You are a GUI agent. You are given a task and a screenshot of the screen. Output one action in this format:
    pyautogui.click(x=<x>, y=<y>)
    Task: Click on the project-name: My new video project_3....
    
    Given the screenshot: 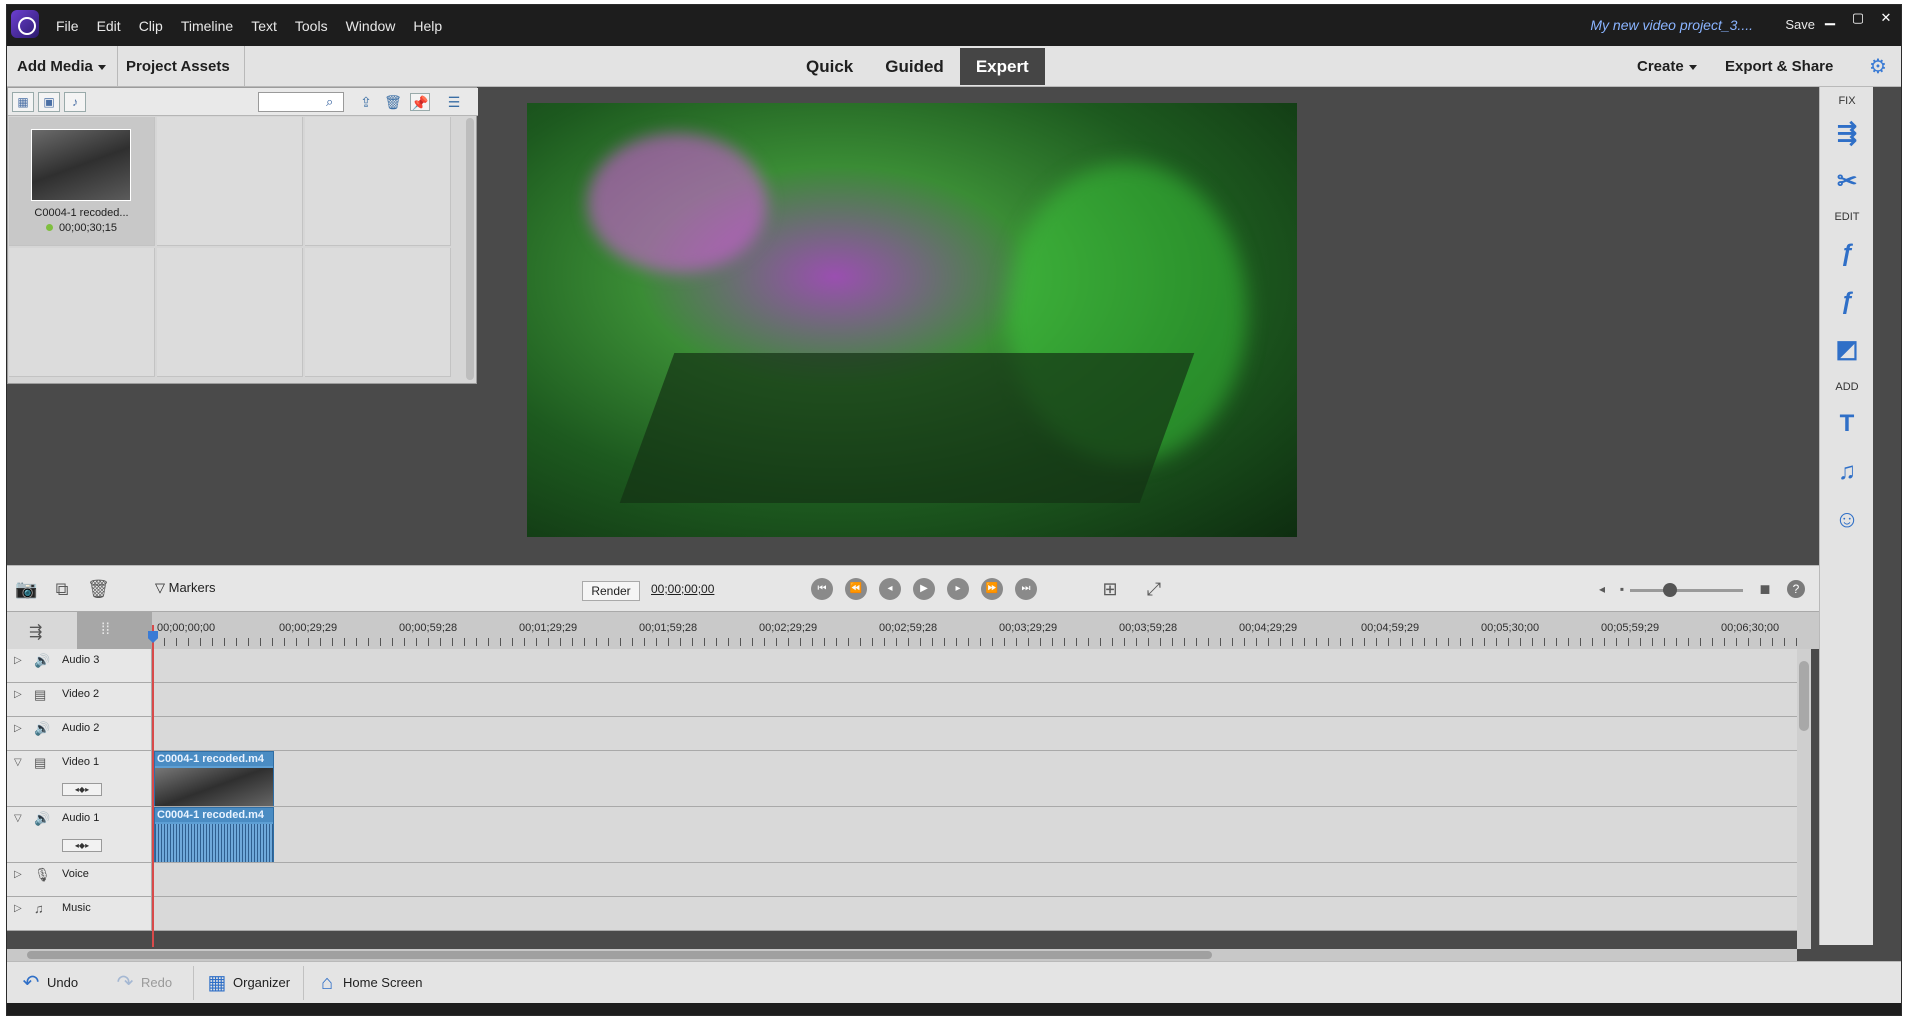 What is the action you would take?
    pyautogui.click(x=1671, y=25)
    